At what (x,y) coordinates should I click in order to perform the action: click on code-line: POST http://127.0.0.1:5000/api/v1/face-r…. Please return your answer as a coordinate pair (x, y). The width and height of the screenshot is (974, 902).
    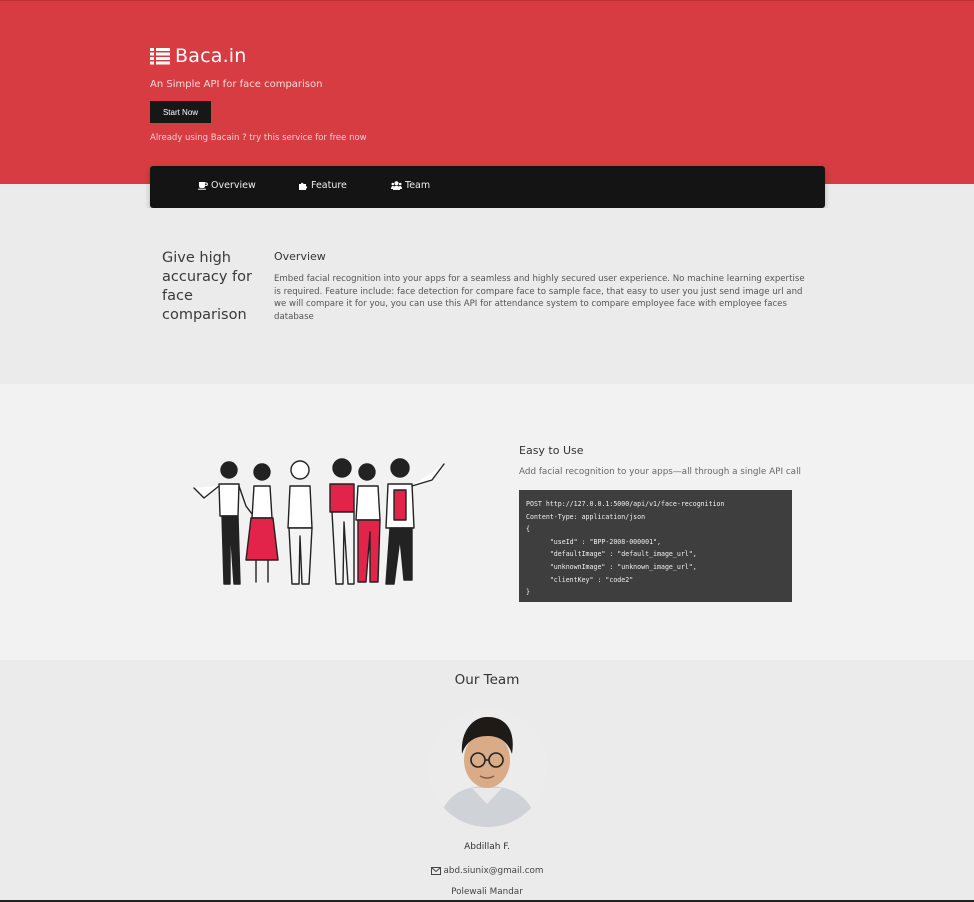
    Looking at the image, I should click on (625, 504).